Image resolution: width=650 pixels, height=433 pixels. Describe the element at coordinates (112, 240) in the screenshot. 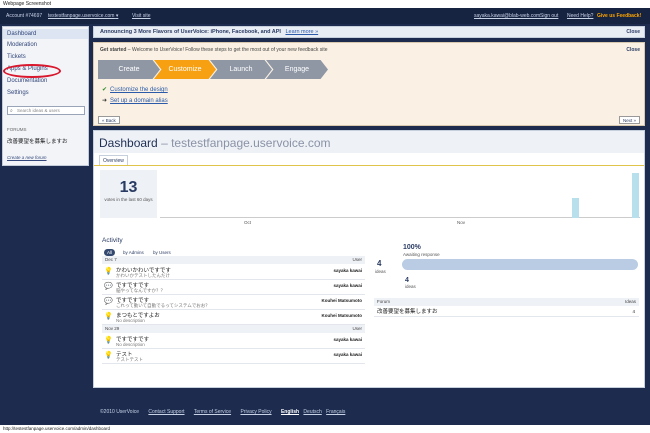

I see `activity-heading: Activity` at that location.